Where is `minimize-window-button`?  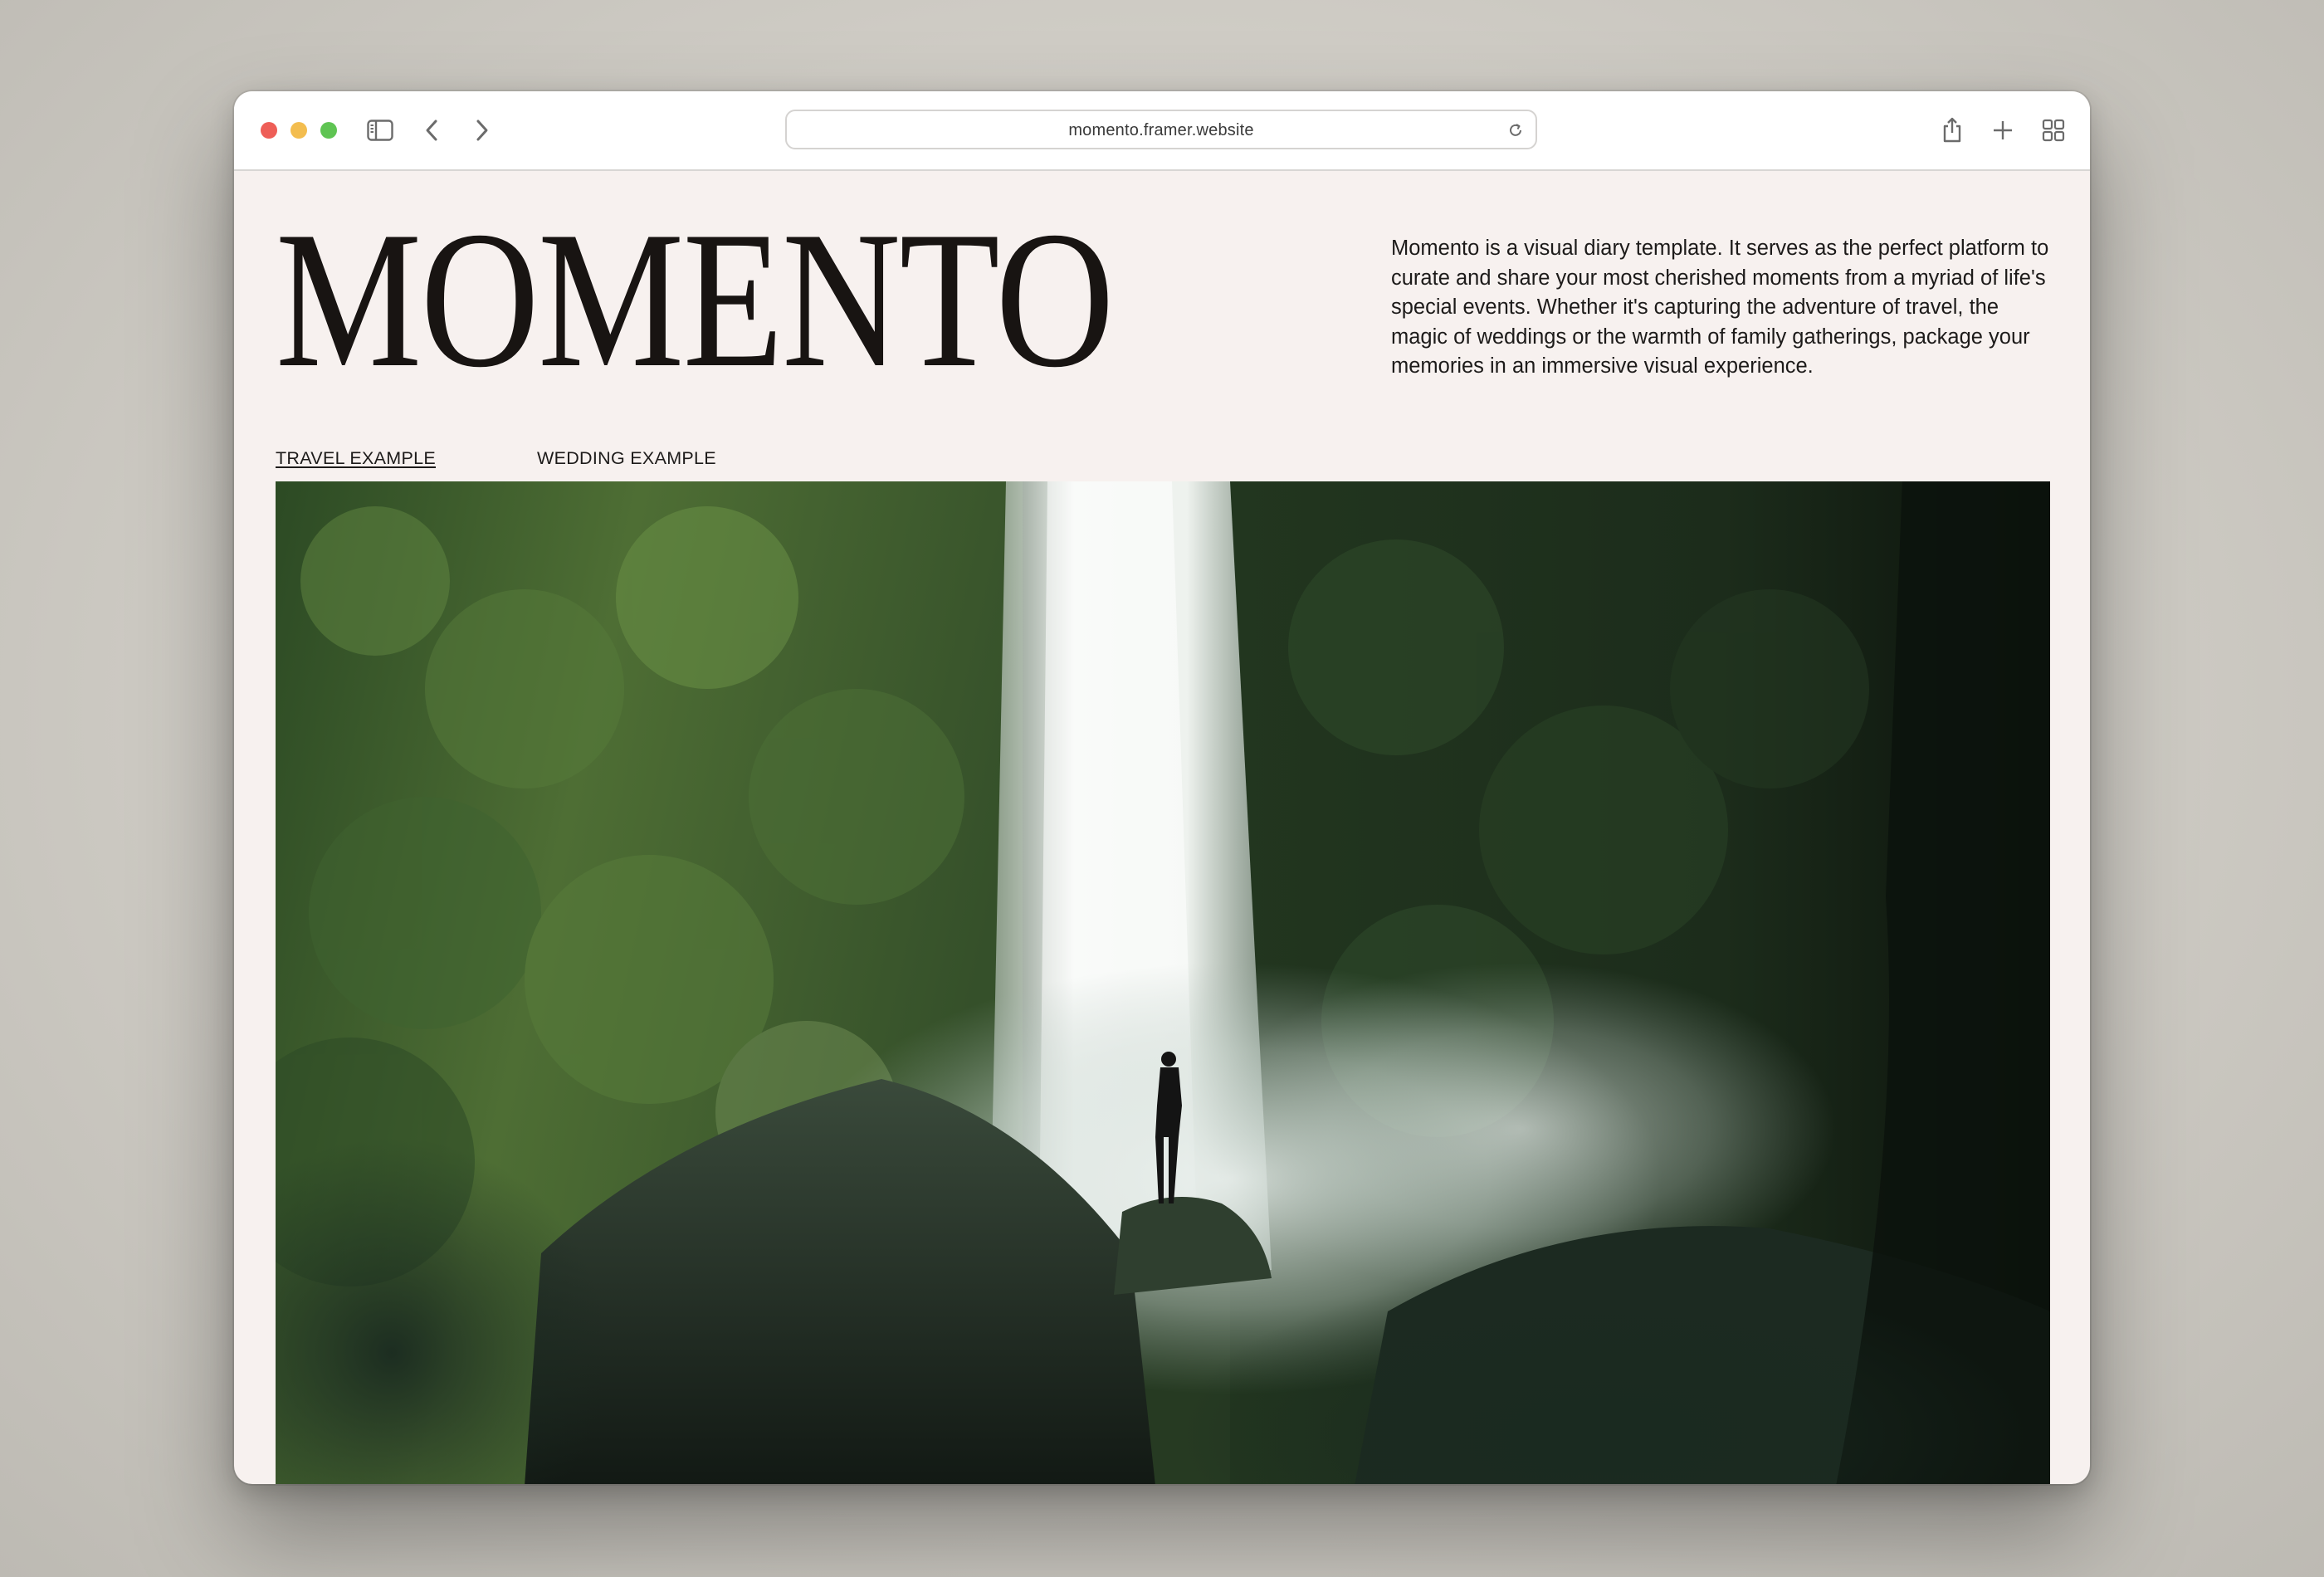 minimize-window-button is located at coordinates (298, 130).